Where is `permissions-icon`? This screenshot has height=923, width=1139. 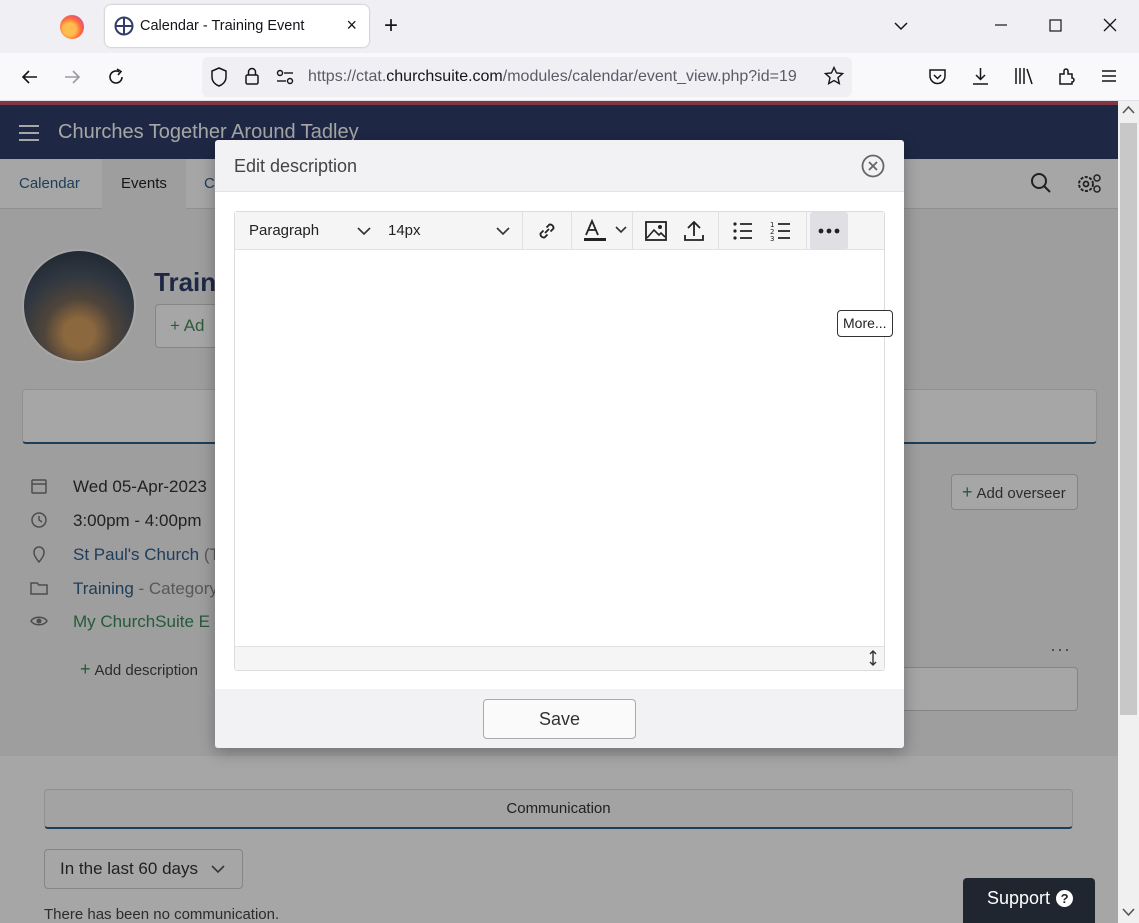 permissions-icon is located at coordinates (285, 77).